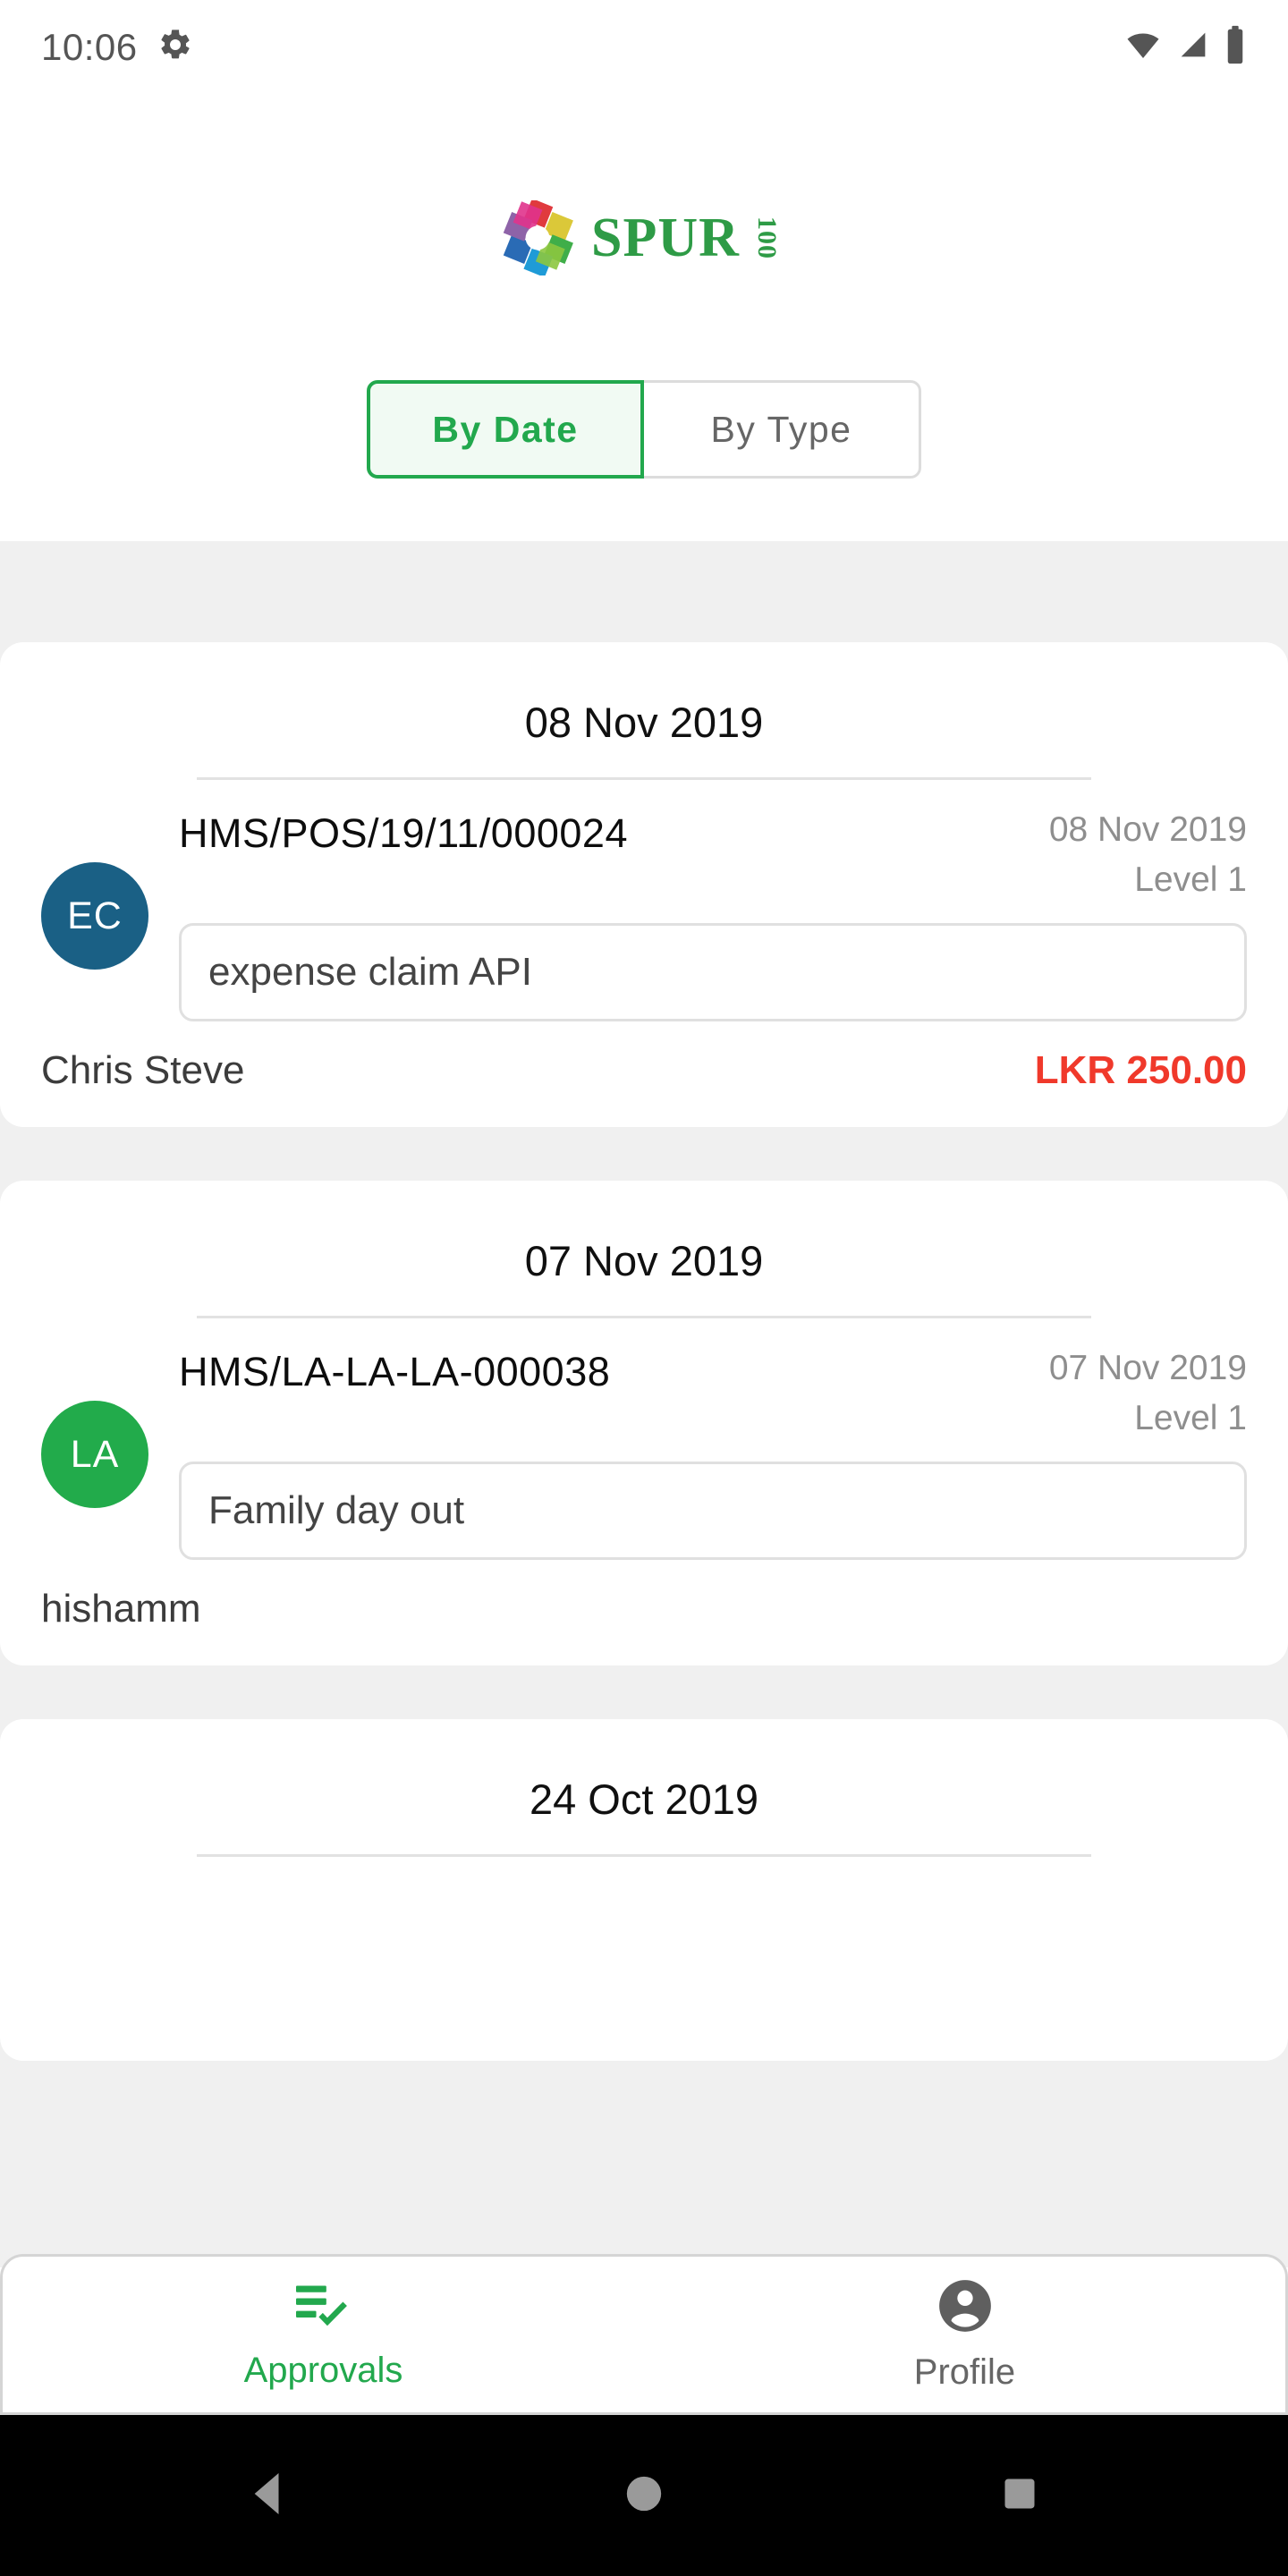 This screenshot has width=1288, height=2576. I want to click on cellular-signal-icon, so click(1193, 47).